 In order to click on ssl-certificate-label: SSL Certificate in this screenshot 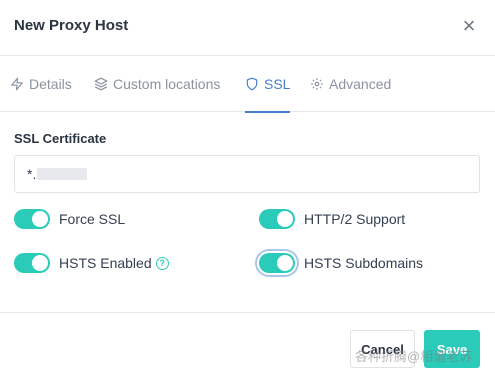, I will do `click(60, 138)`.